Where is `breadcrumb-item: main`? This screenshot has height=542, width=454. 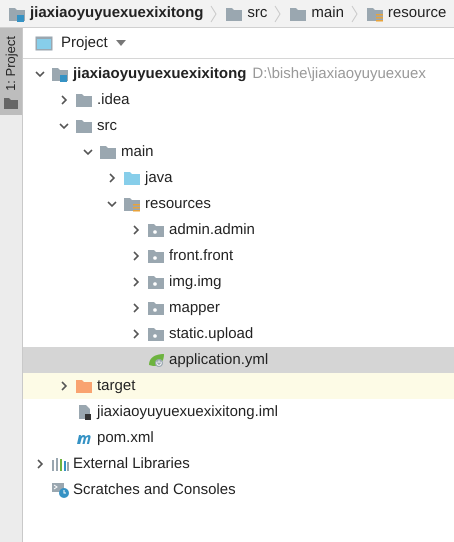 breadcrumb-item: main is located at coordinates (316, 13).